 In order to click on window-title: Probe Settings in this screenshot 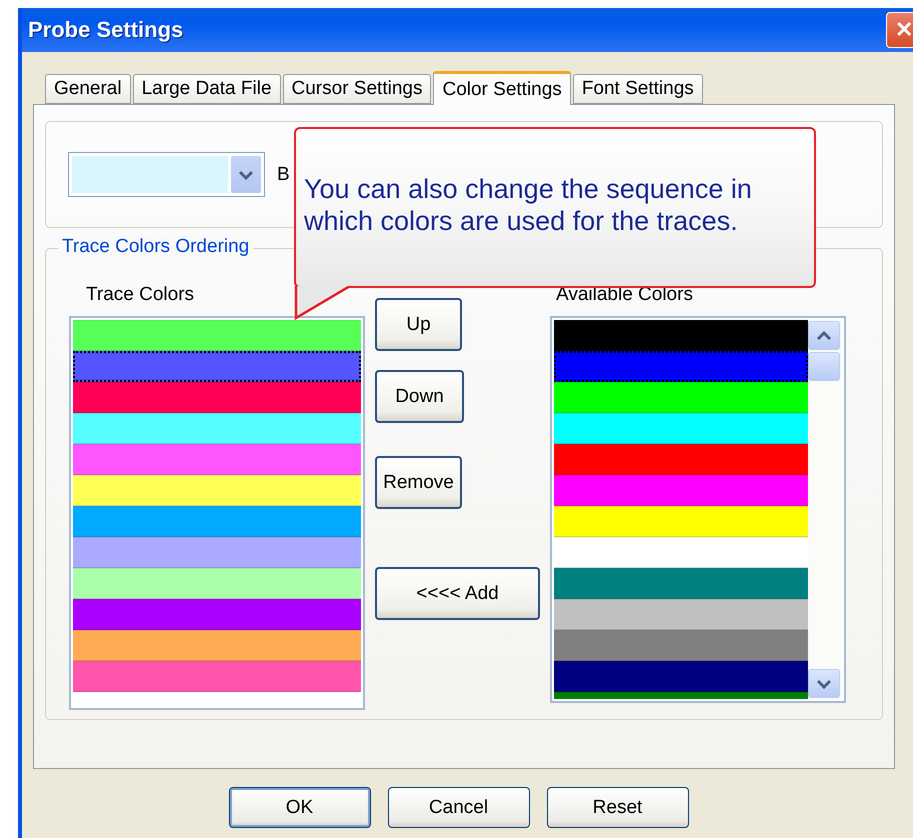, I will do `click(106, 30)`.